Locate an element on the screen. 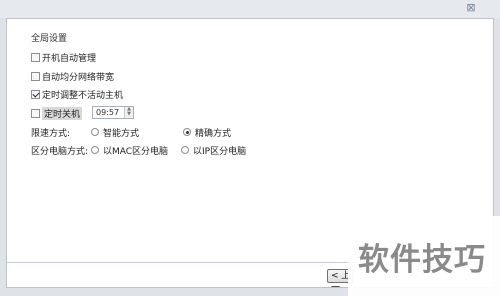 The height and width of the screenshot is (296, 500). section-title: 全局设置 is located at coordinates (49, 39).